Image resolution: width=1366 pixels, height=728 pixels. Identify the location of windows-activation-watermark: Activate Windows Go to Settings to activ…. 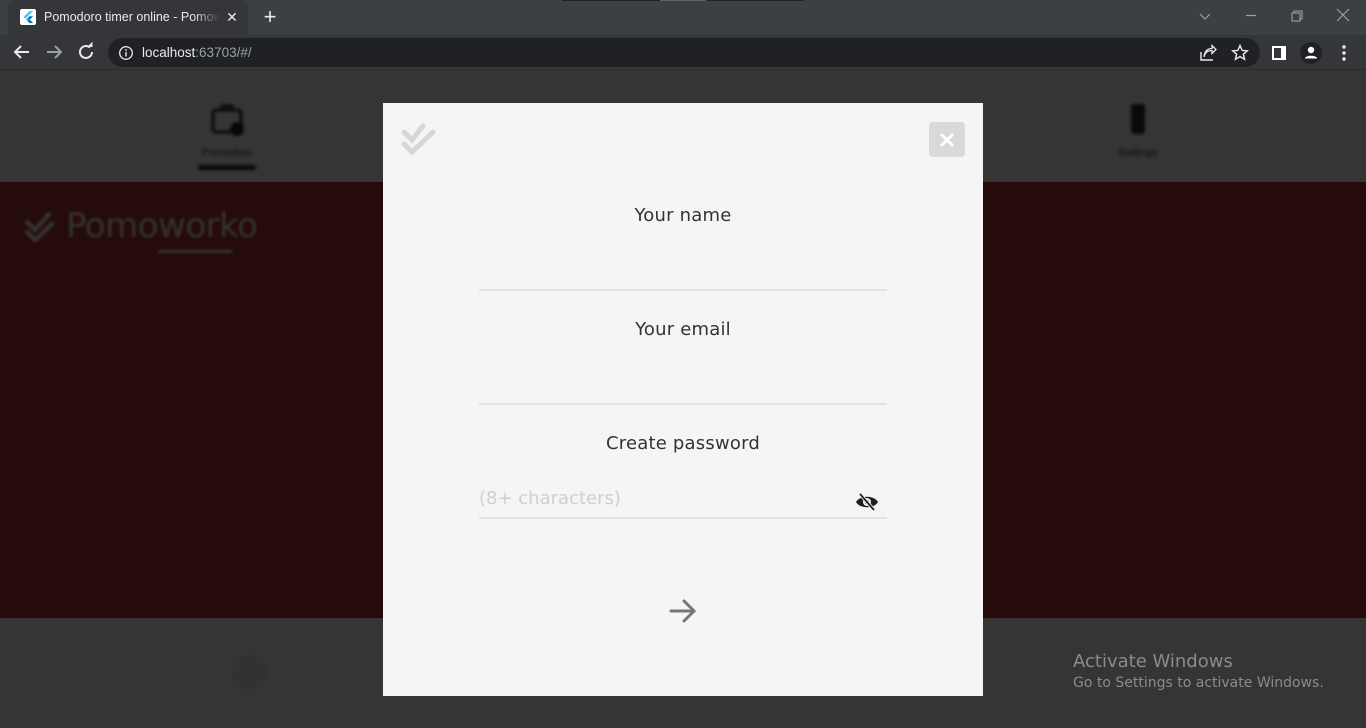
(1198, 671).